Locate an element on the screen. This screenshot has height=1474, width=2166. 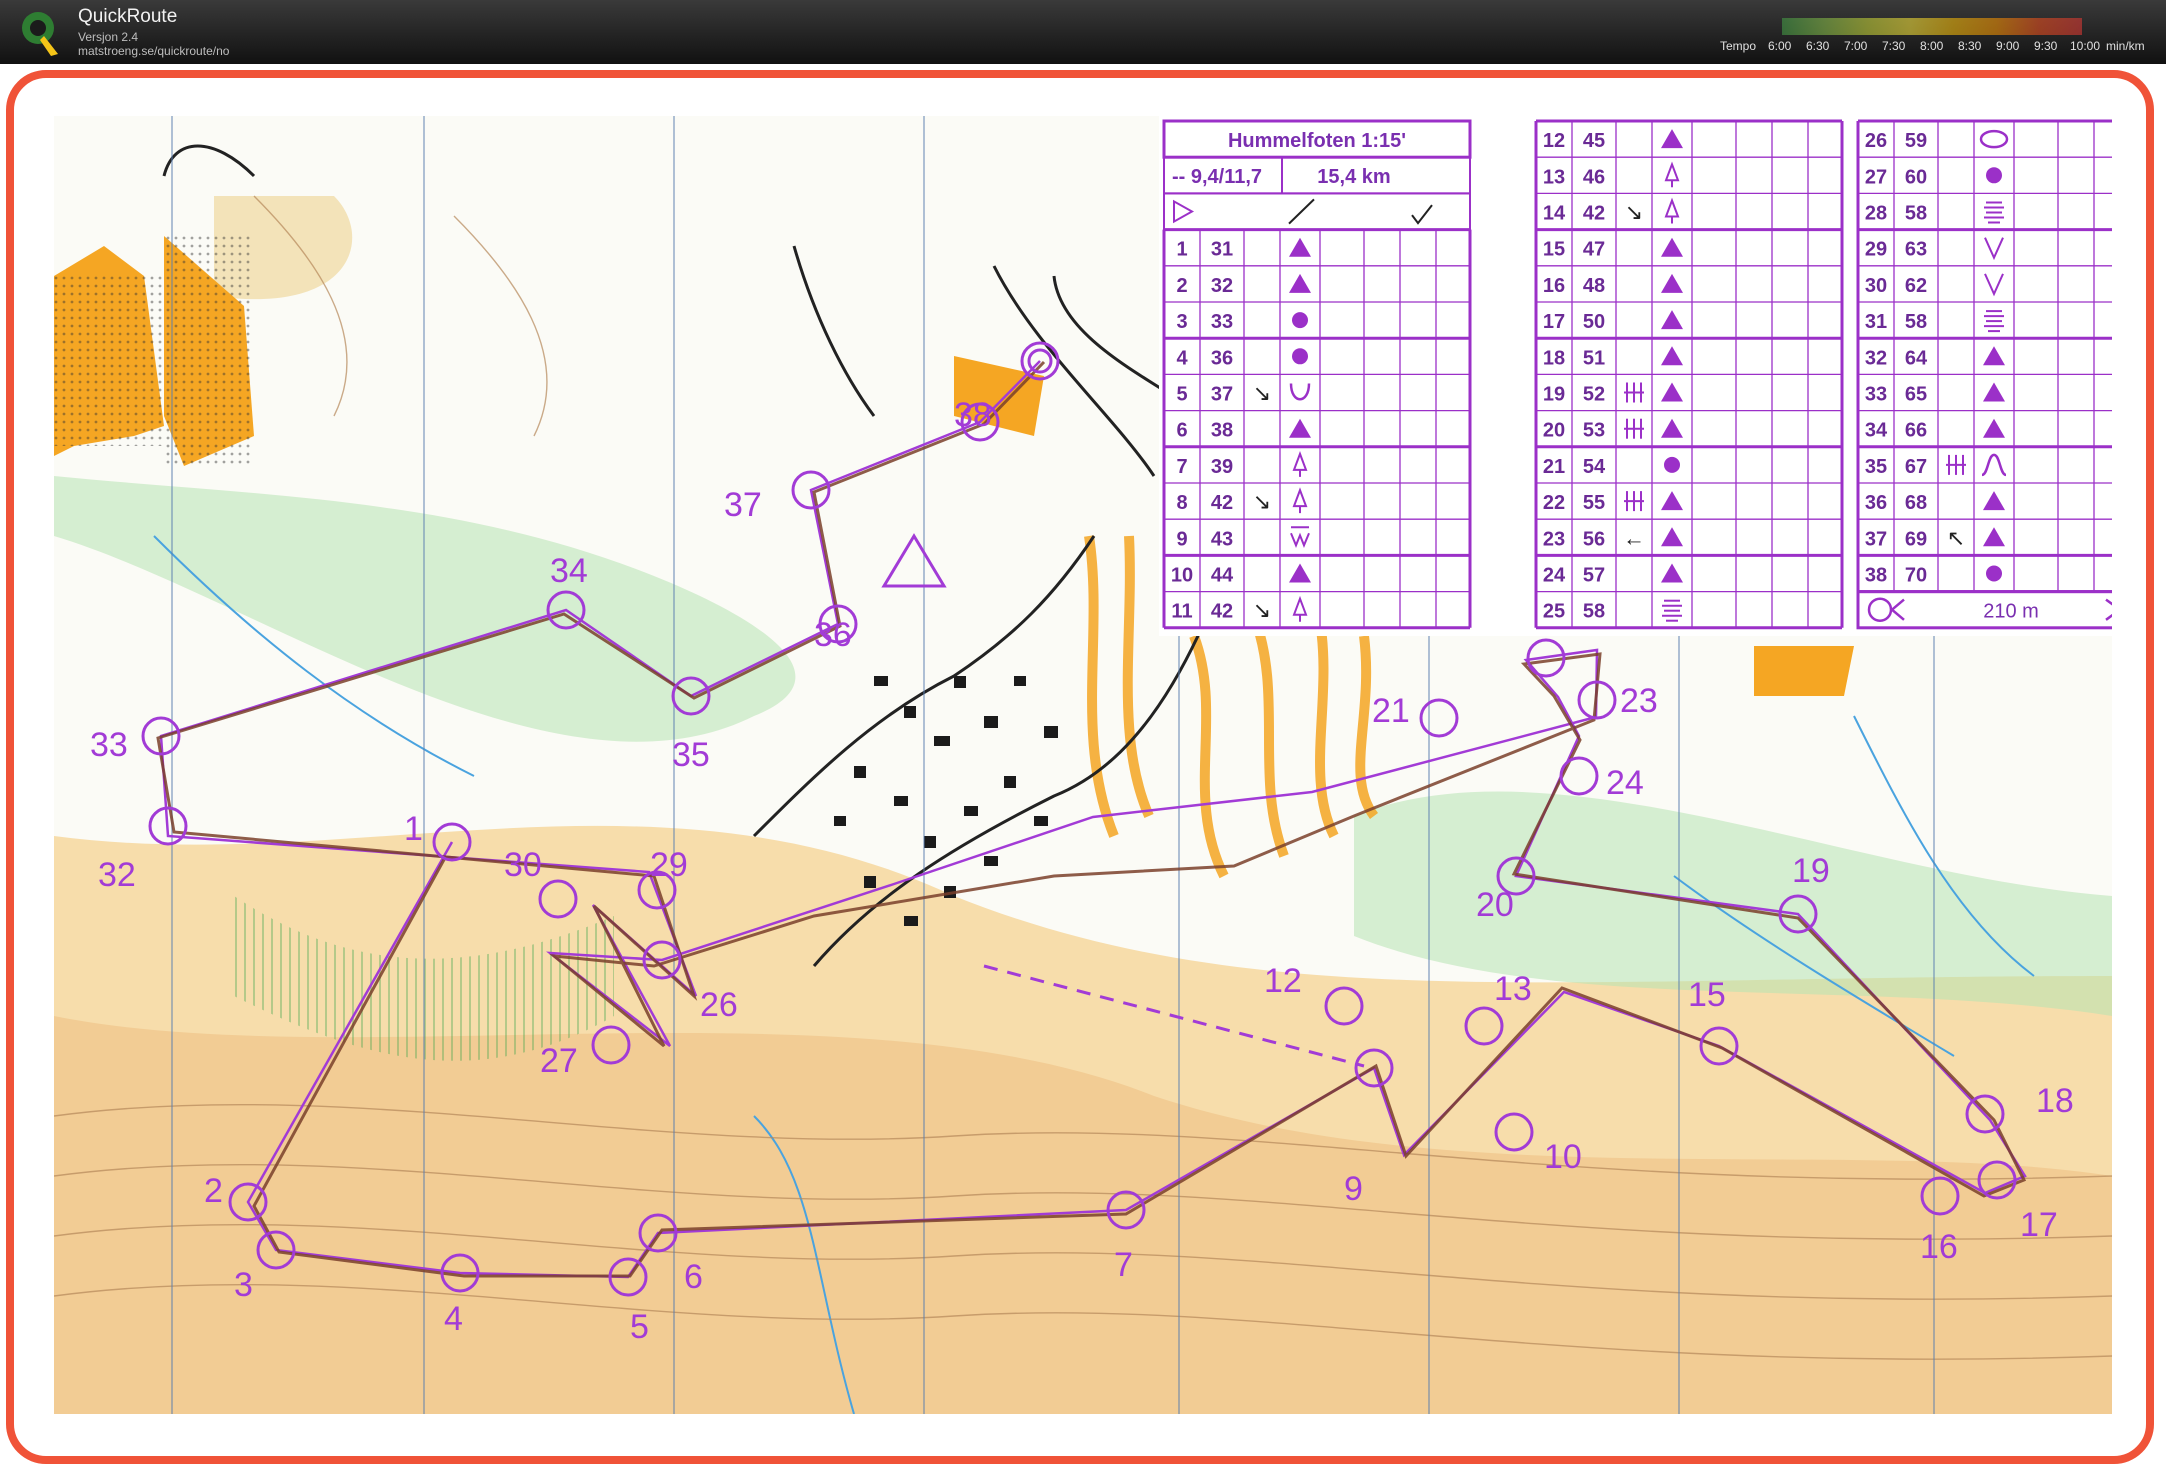
tempo-label: Tempo is located at coordinates (1738, 46).